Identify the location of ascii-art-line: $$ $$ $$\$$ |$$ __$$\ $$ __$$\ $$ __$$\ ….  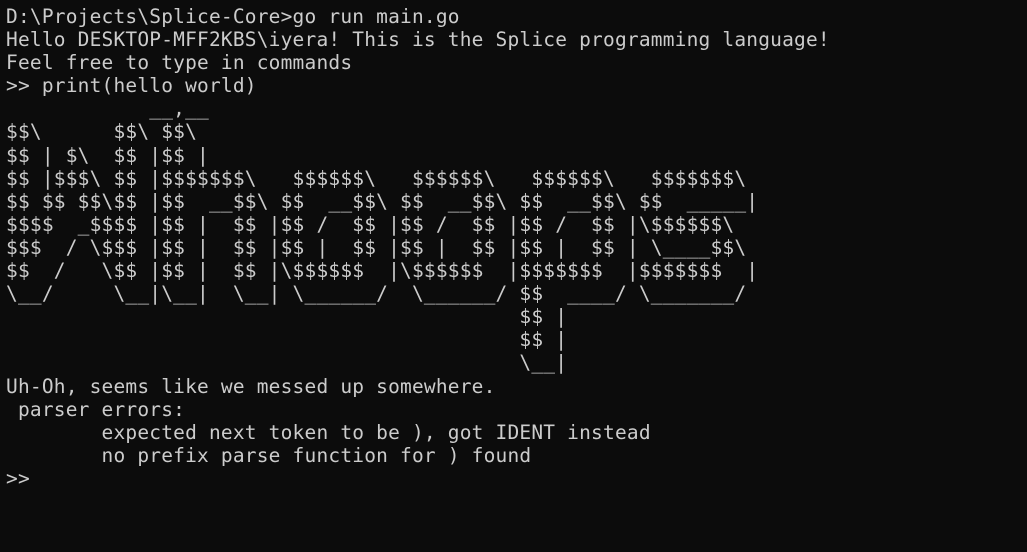
(382, 201).